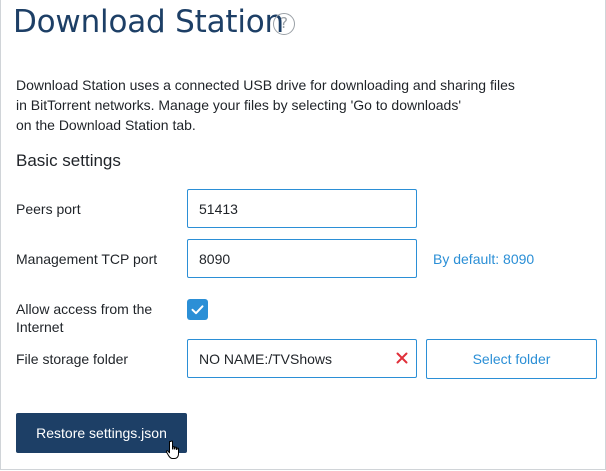 This screenshot has width=606, height=471. Describe the element at coordinates (84, 318) in the screenshot. I see `allow-internet-label: Allow access from the Internet` at that location.